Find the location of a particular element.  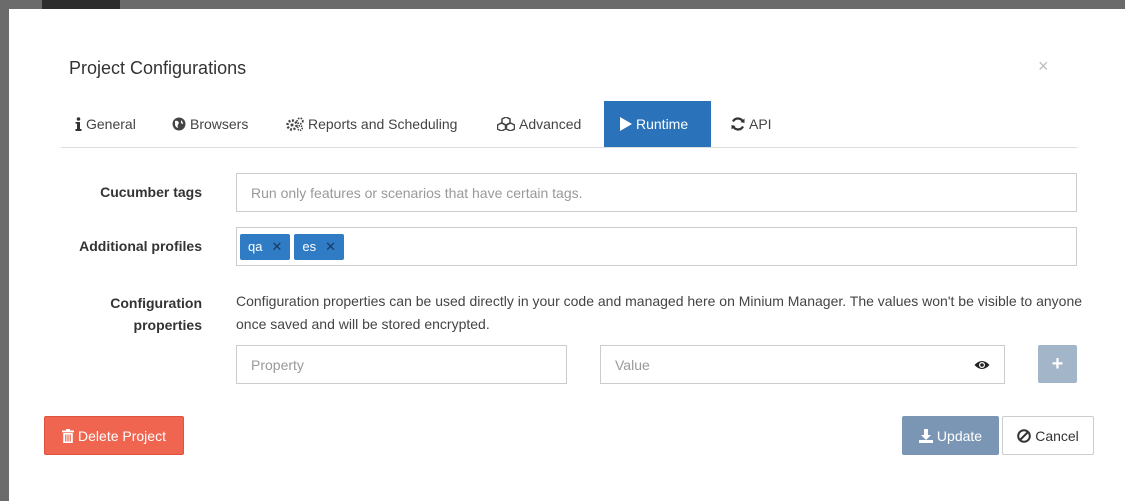

cancel-button: Cancel is located at coordinates (1048, 435).